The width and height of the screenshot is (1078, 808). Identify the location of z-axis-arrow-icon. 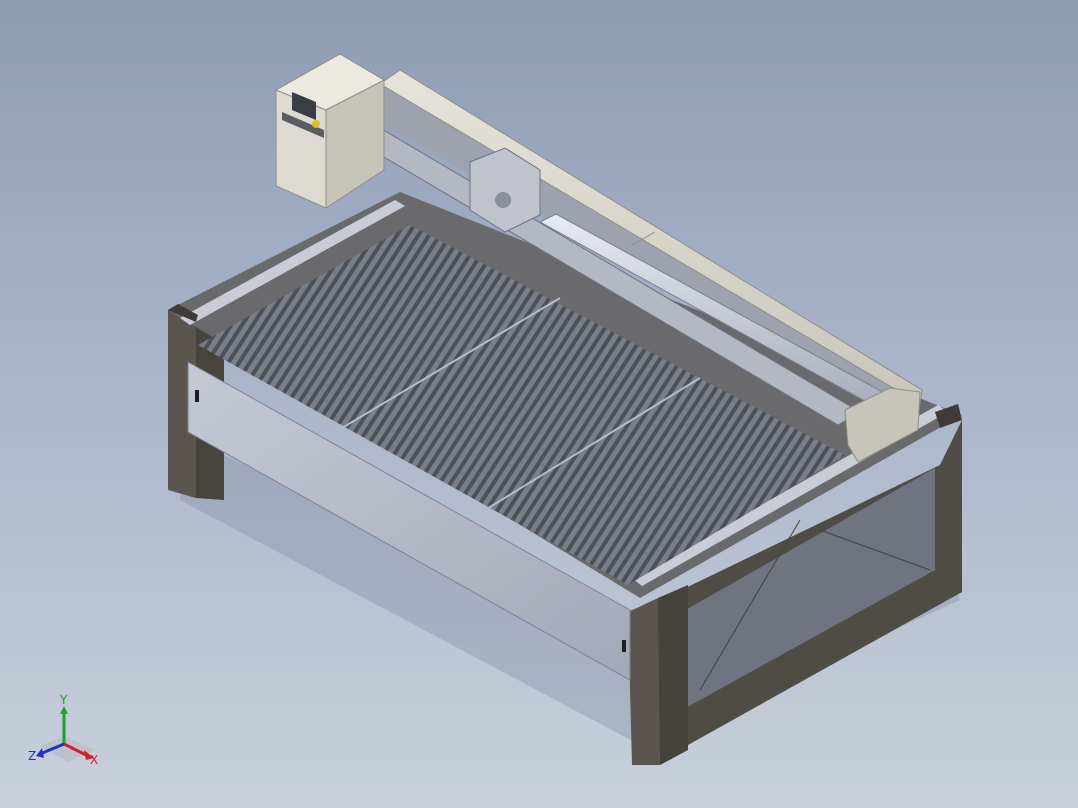
(40, 753).